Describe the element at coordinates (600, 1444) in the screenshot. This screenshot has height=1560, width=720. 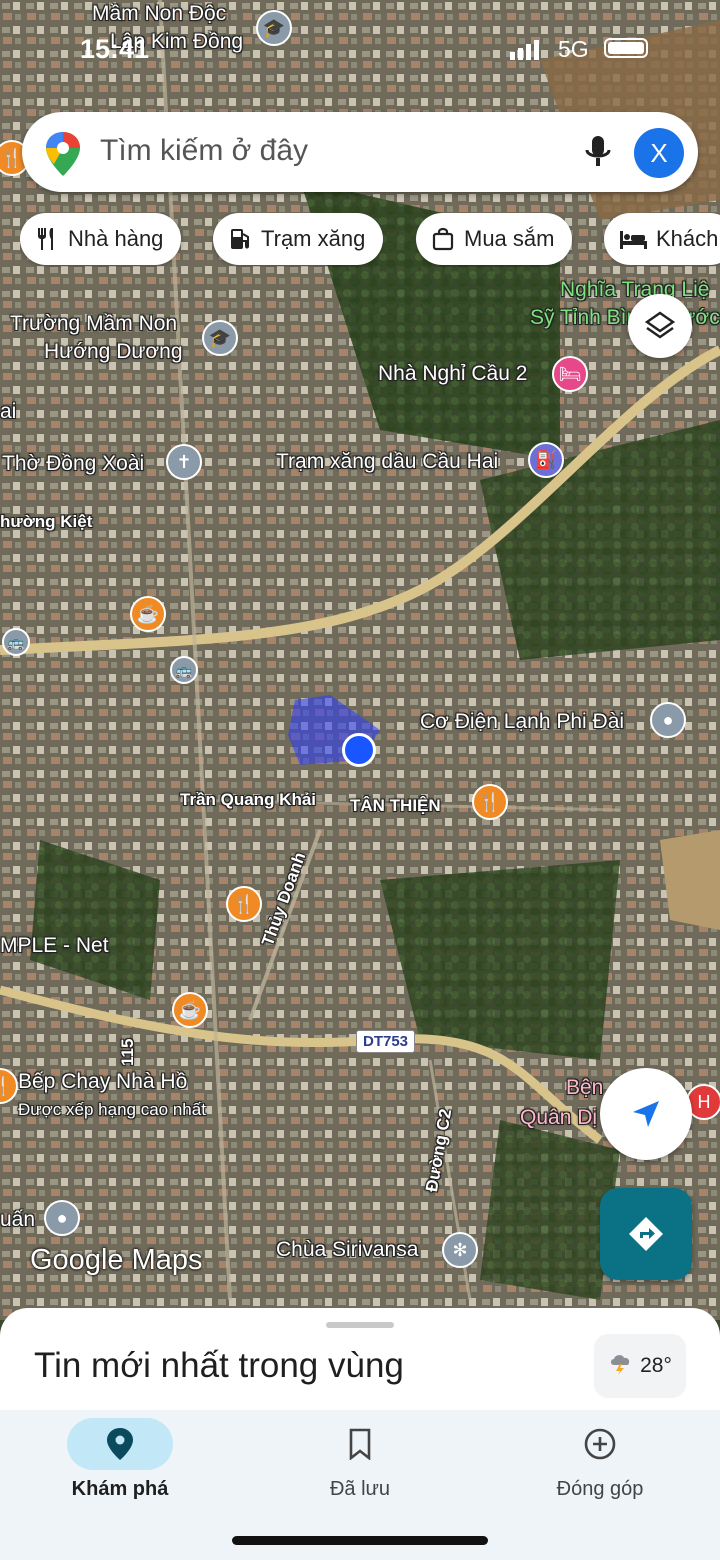
I see `add-circle-icon` at that location.